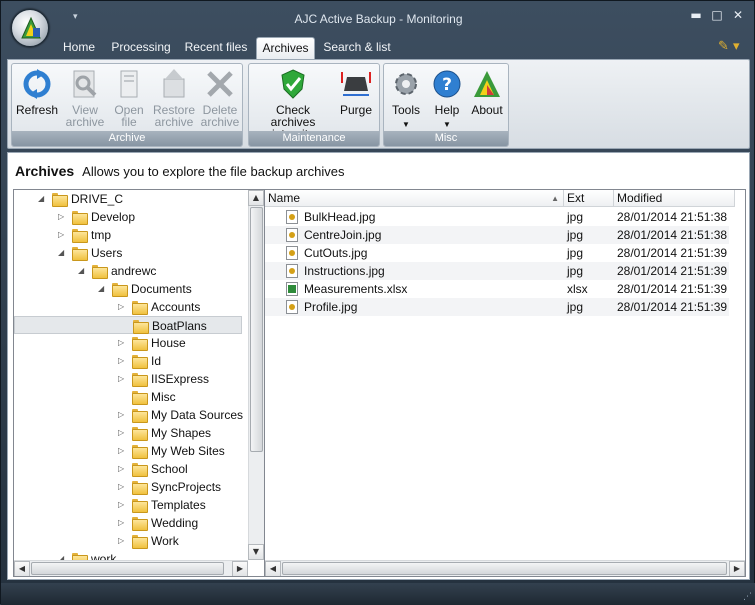  I want to click on theme-palette-icon: ✎ ▾, so click(731, 47).